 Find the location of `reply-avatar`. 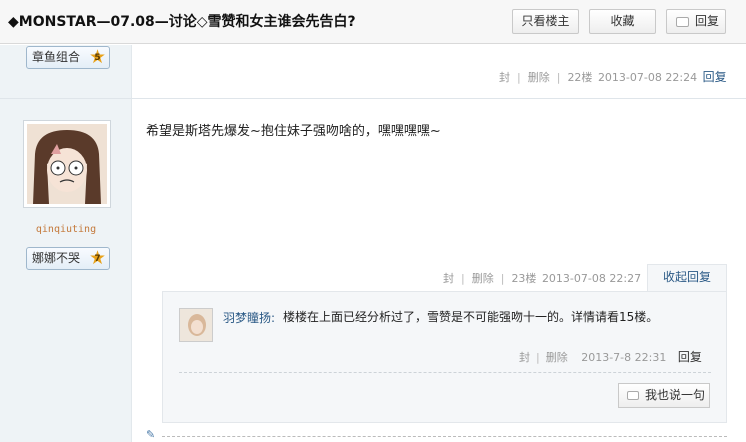

reply-avatar is located at coordinates (196, 325).